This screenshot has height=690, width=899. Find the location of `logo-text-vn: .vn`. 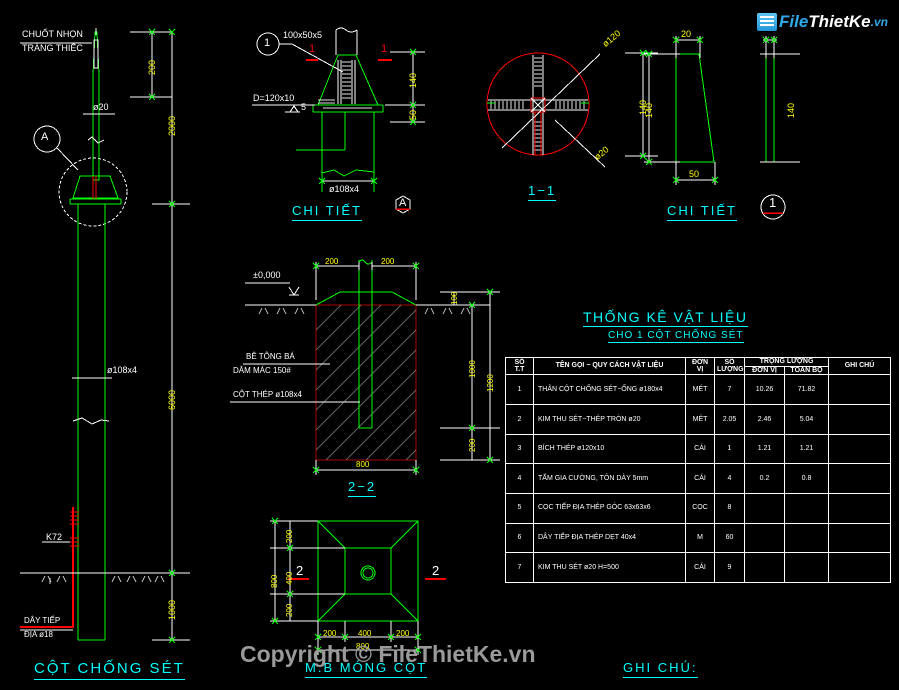

logo-text-vn: .vn is located at coordinates (879, 22).